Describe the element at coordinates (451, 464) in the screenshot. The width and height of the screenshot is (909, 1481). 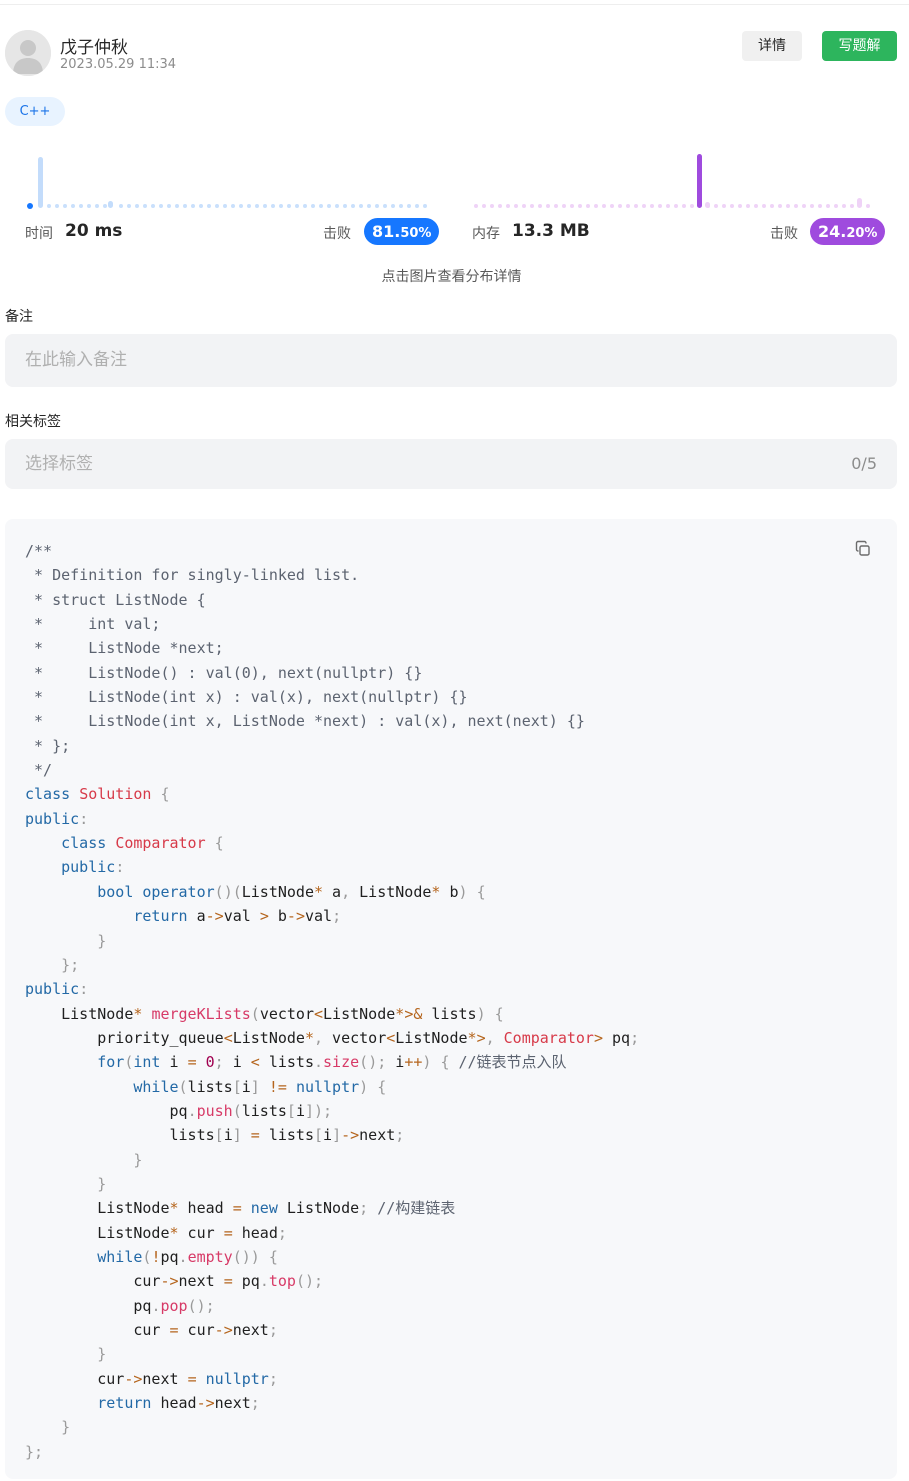
I see `tag-select: 选择标签 0/5` at that location.